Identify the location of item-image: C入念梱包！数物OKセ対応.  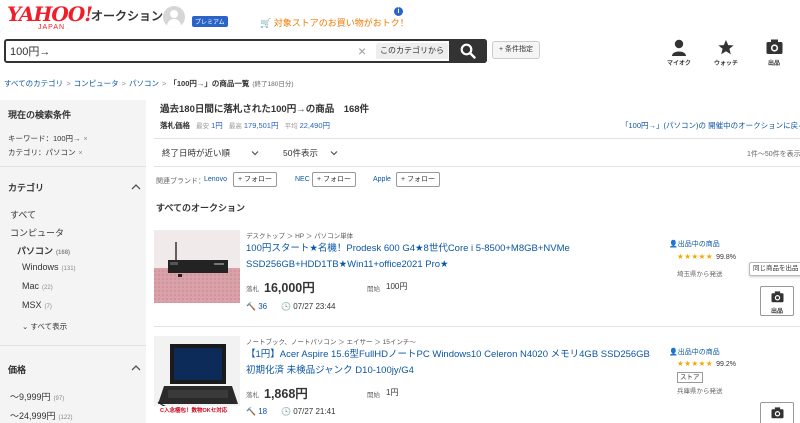
(197, 376).